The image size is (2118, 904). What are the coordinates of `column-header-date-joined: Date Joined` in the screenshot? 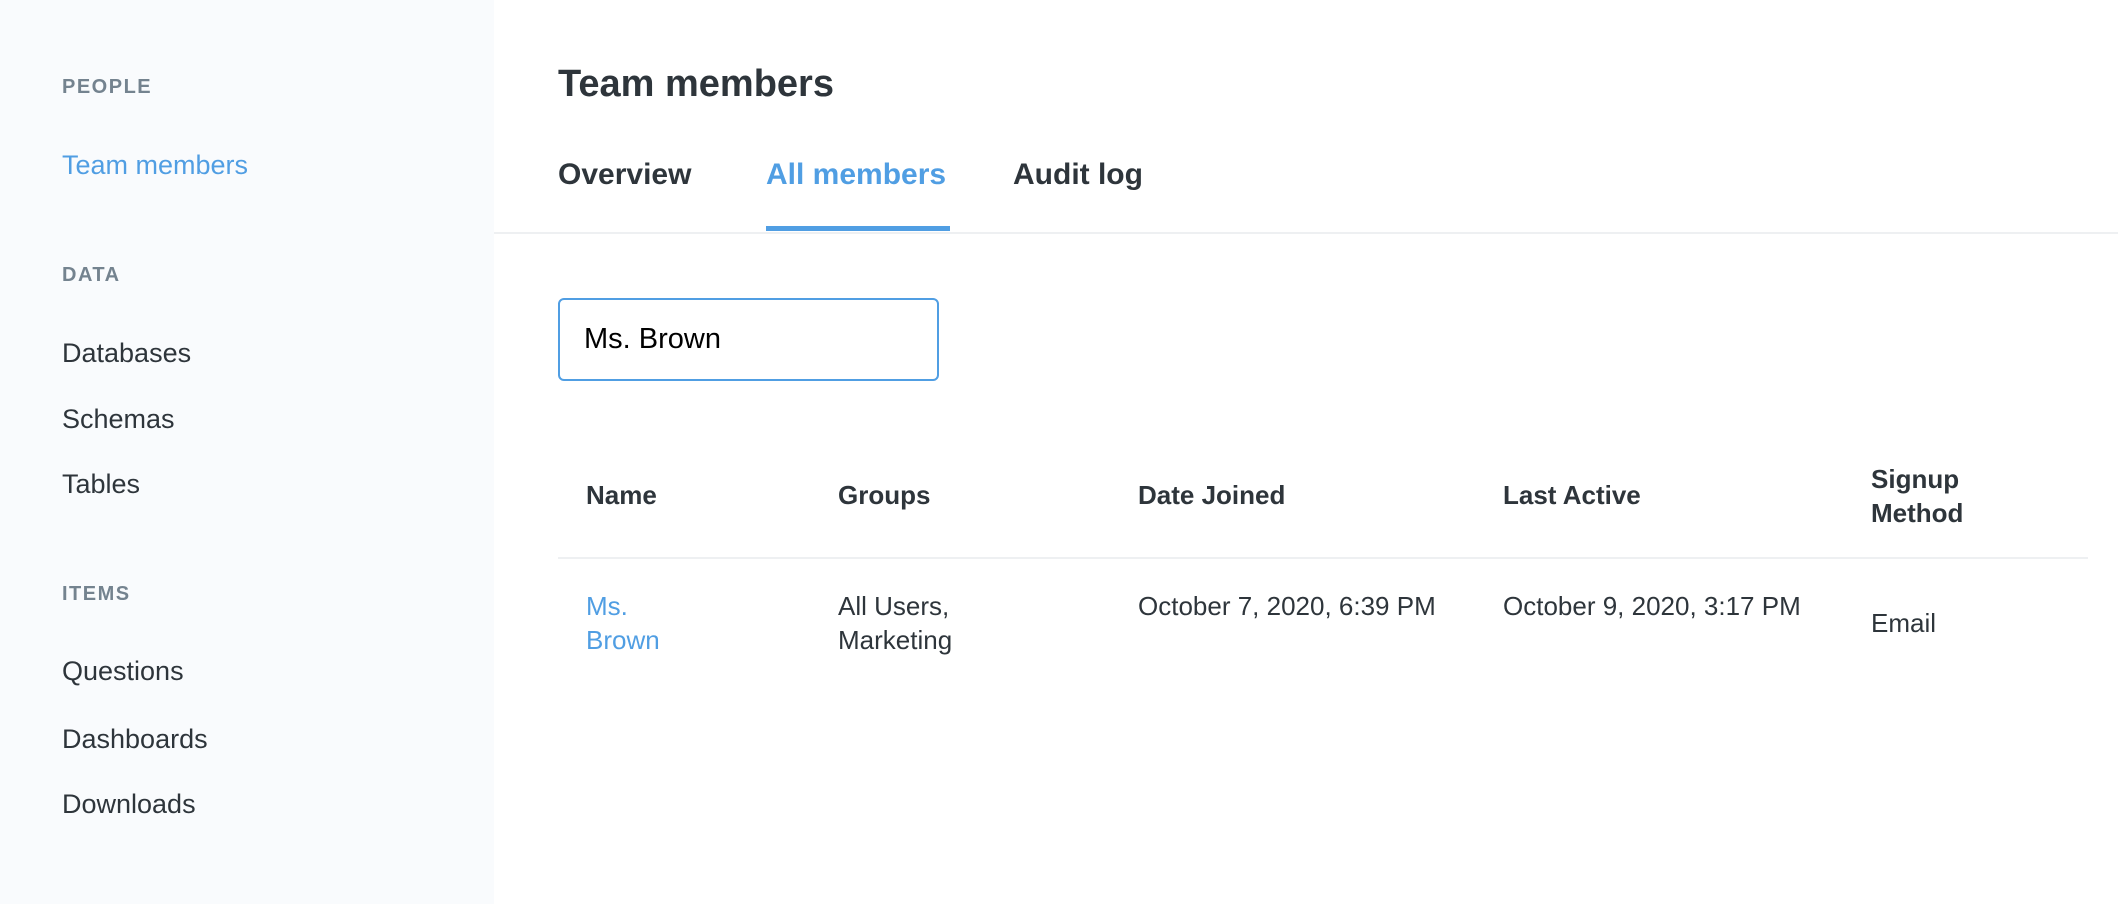 It's located at (1212, 495).